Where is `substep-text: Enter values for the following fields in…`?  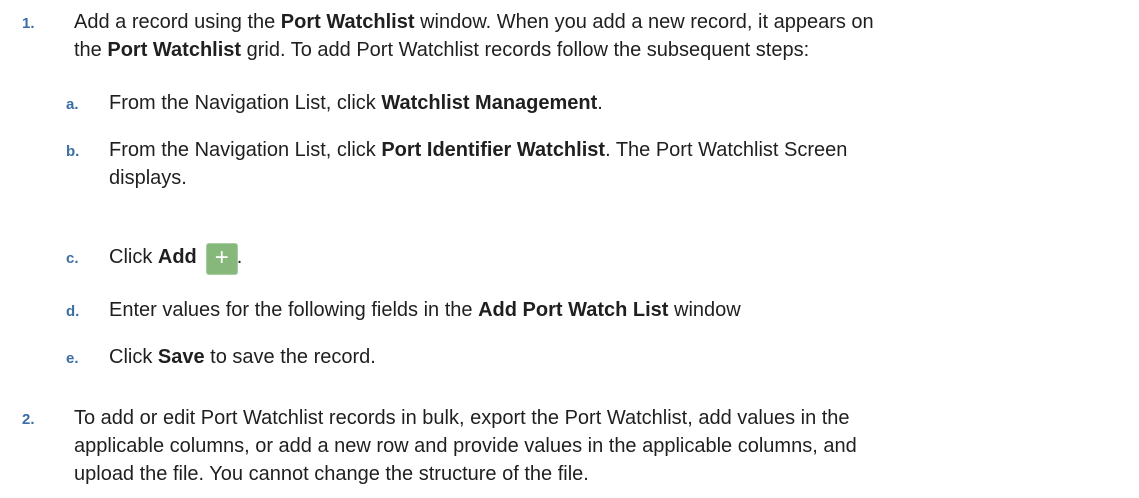
substep-text: Enter values for the following fields in… is located at coordinates (425, 310).